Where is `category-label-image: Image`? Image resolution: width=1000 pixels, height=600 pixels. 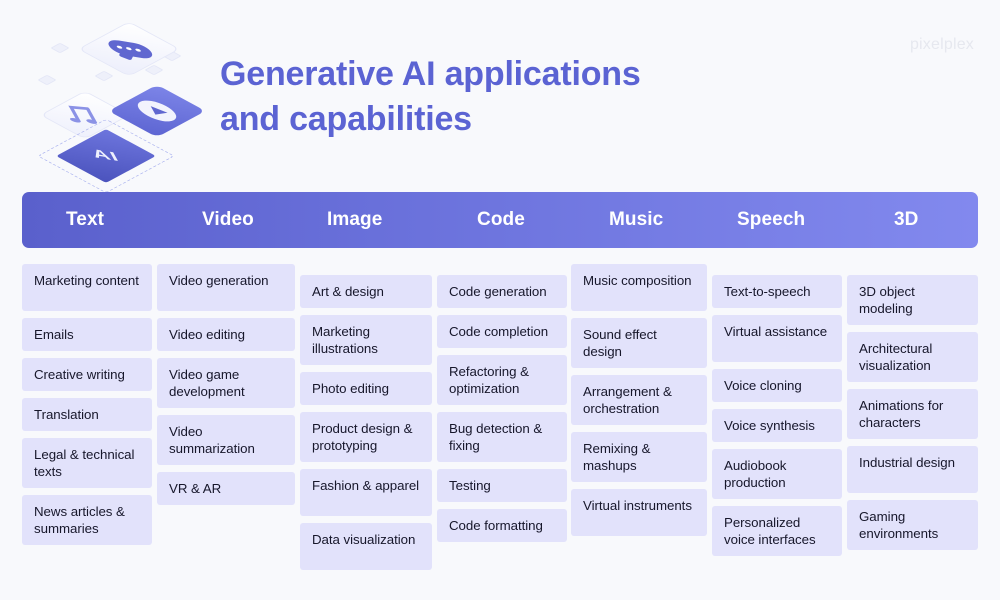 category-label-image: Image is located at coordinates (355, 219).